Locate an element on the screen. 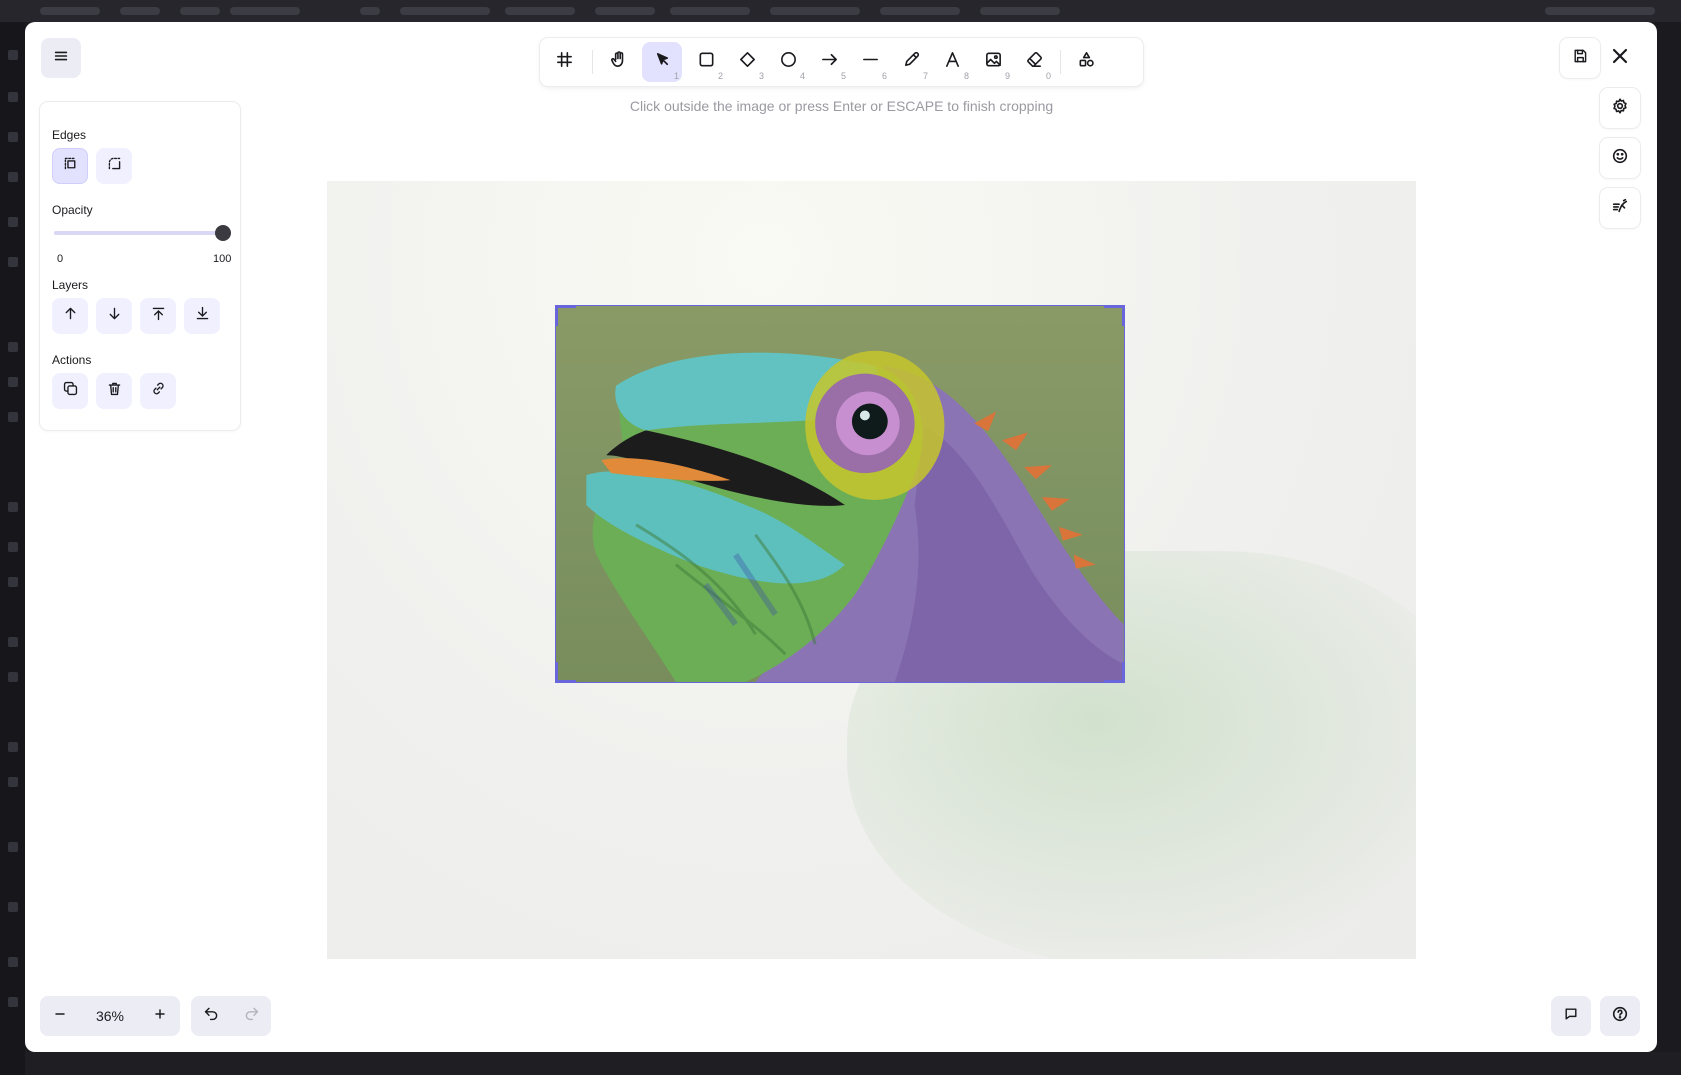 This screenshot has width=1681, height=1075. crop-handle-bottom-right is located at coordinates (1114, 672).